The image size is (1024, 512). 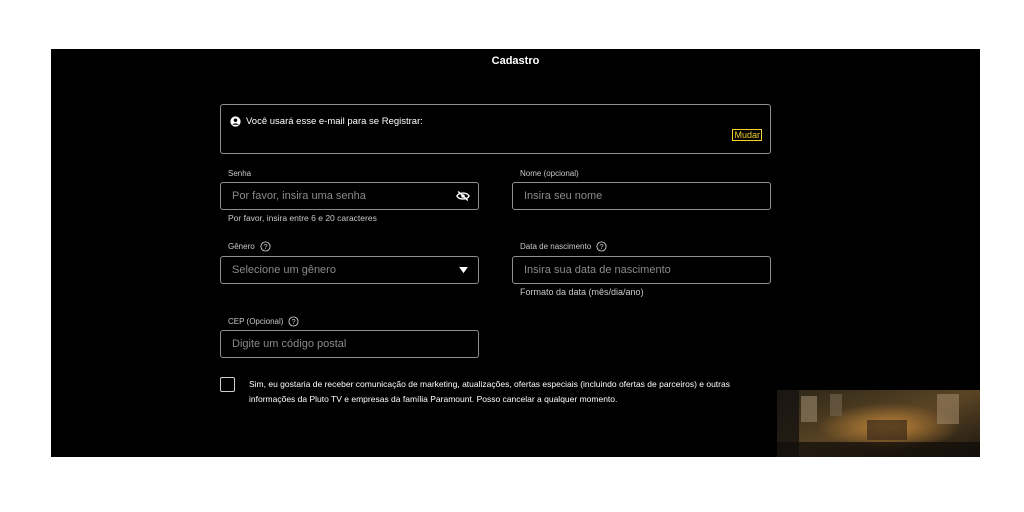 I want to click on postal-field, so click(x=349, y=344).